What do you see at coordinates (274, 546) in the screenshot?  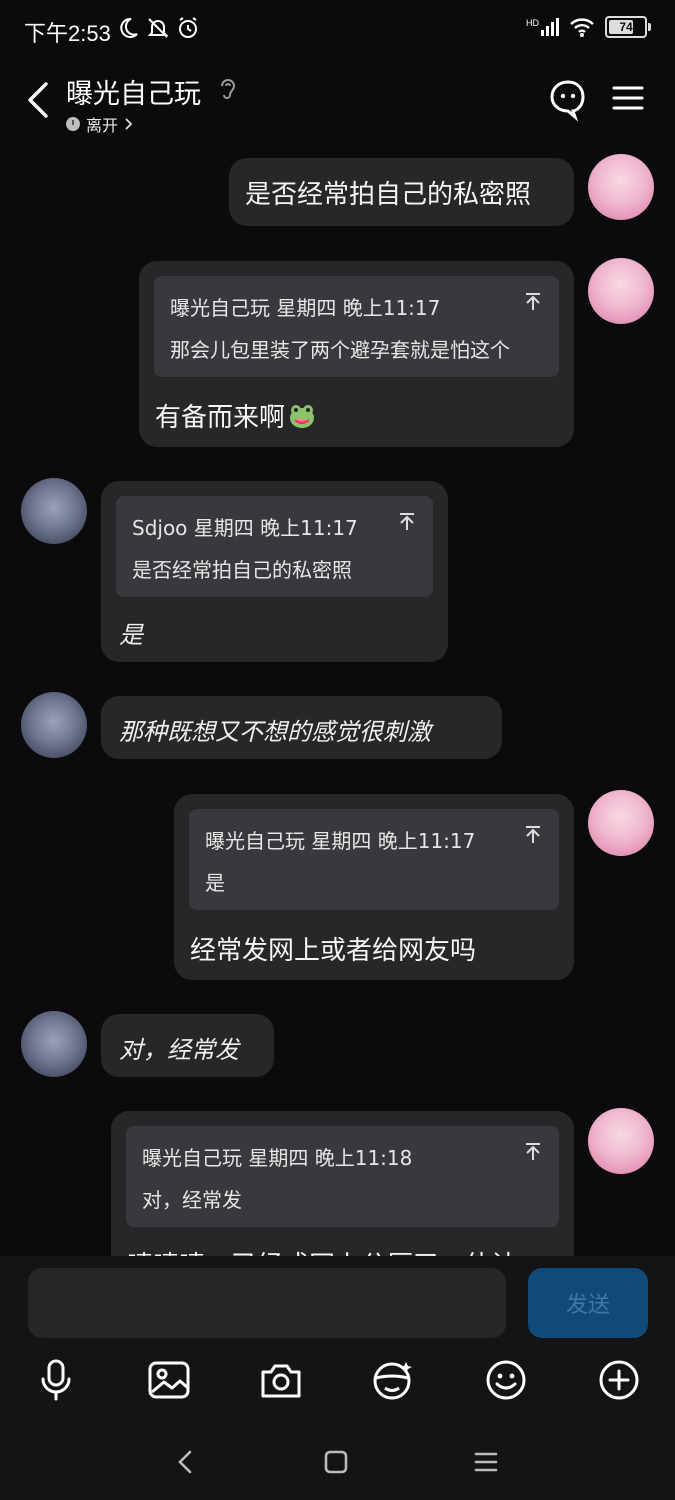 I see `reply-quote: Sdjoo 星期四 晚上11:17 是否经常拍自己的私密照` at bounding box center [274, 546].